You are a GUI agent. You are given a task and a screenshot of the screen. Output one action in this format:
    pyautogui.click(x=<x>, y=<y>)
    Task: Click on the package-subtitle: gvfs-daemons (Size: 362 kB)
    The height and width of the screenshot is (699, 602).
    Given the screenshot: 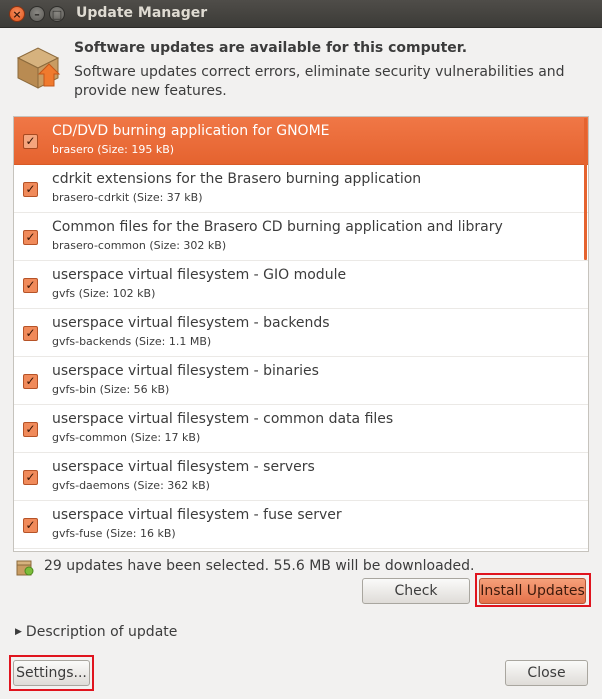 What is the action you would take?
    pyautogui.click(x=131, y=485)
    